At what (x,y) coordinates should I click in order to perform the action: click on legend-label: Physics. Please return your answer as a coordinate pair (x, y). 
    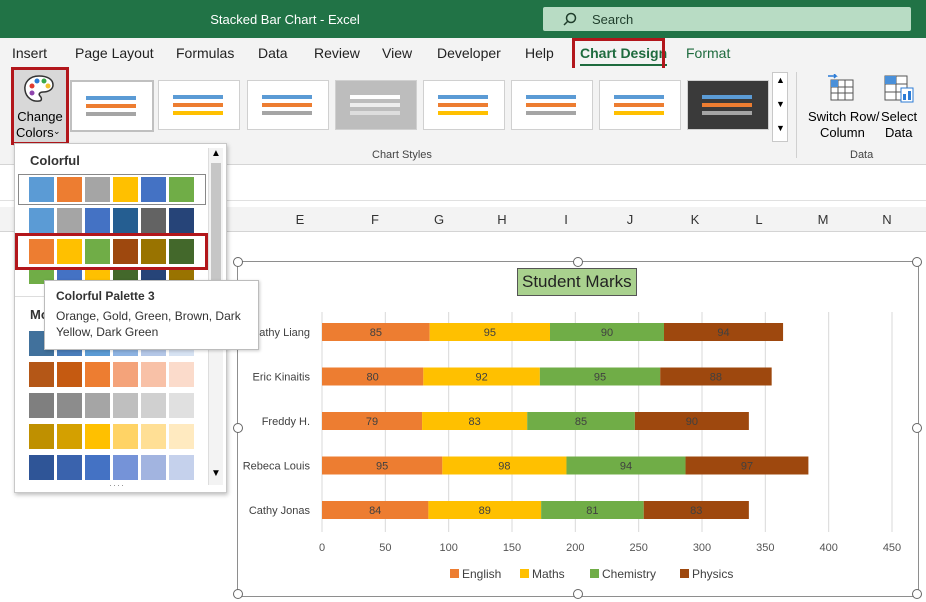
    Looking at the image, I should click on (712, 574).